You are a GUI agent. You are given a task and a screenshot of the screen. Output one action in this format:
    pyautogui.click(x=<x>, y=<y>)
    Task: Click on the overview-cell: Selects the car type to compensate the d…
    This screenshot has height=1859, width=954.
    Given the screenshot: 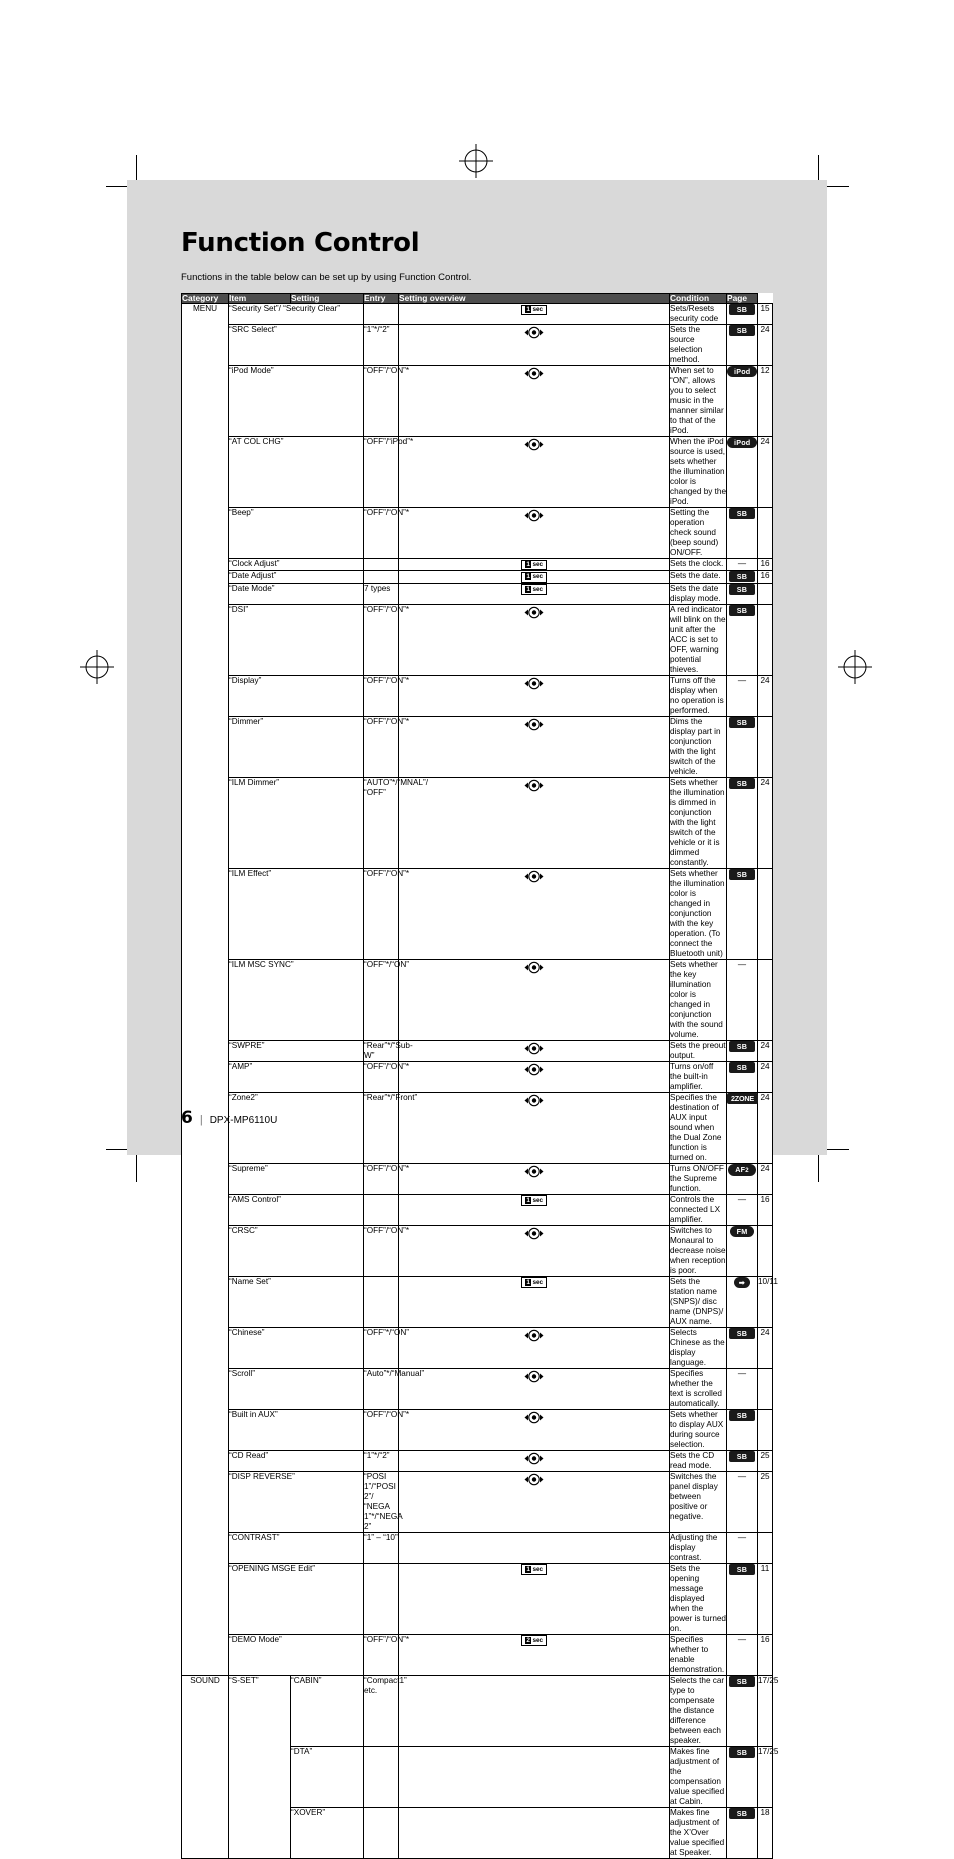 What is the action you would take?
    pyautogui.click(x=698, y=1710)
    